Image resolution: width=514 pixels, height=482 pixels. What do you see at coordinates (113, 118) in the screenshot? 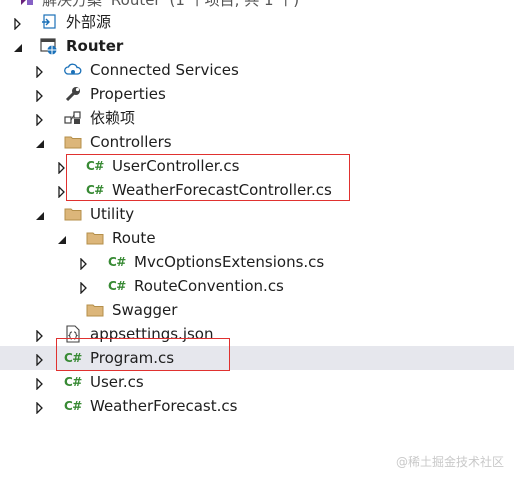
I see `dependencies-label: 依赖项` at bounding box center [113, 118].